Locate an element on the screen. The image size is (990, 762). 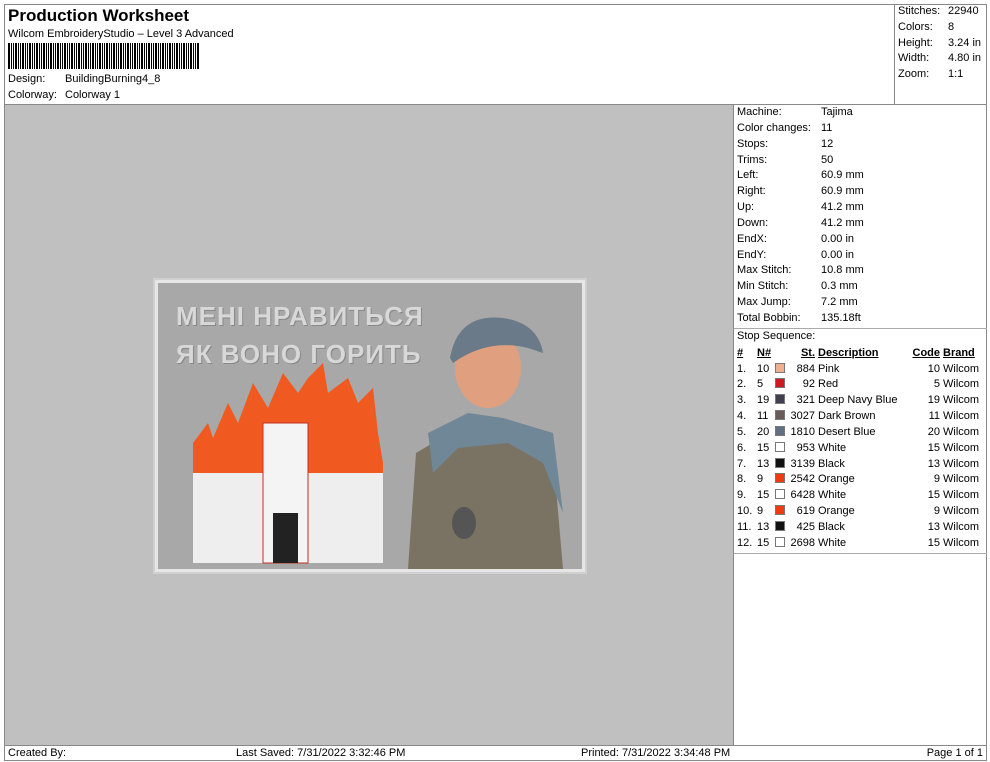
stat-label: Stops: is located at coordinates (753, 143).